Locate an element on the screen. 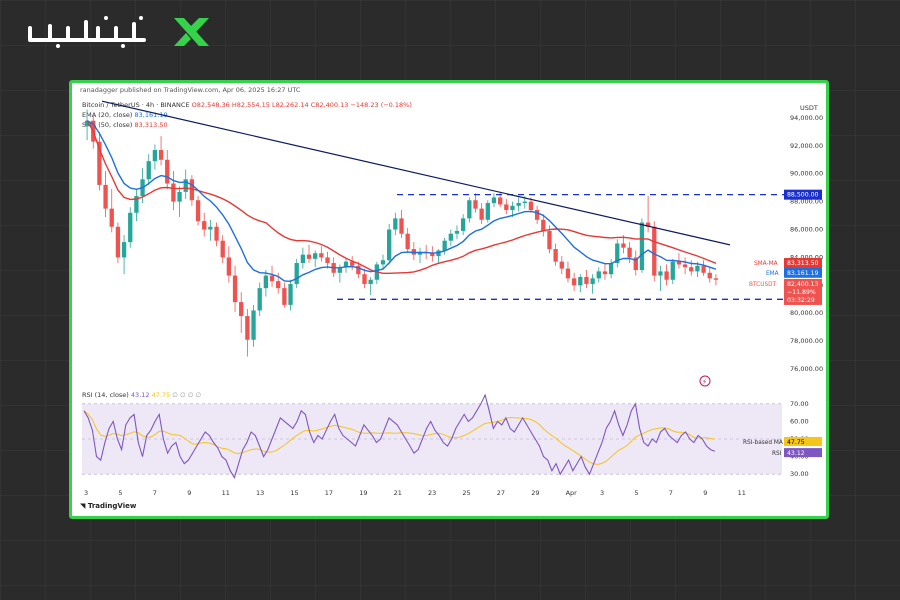  currency-label: USDT is located at coordinates (809, 108).